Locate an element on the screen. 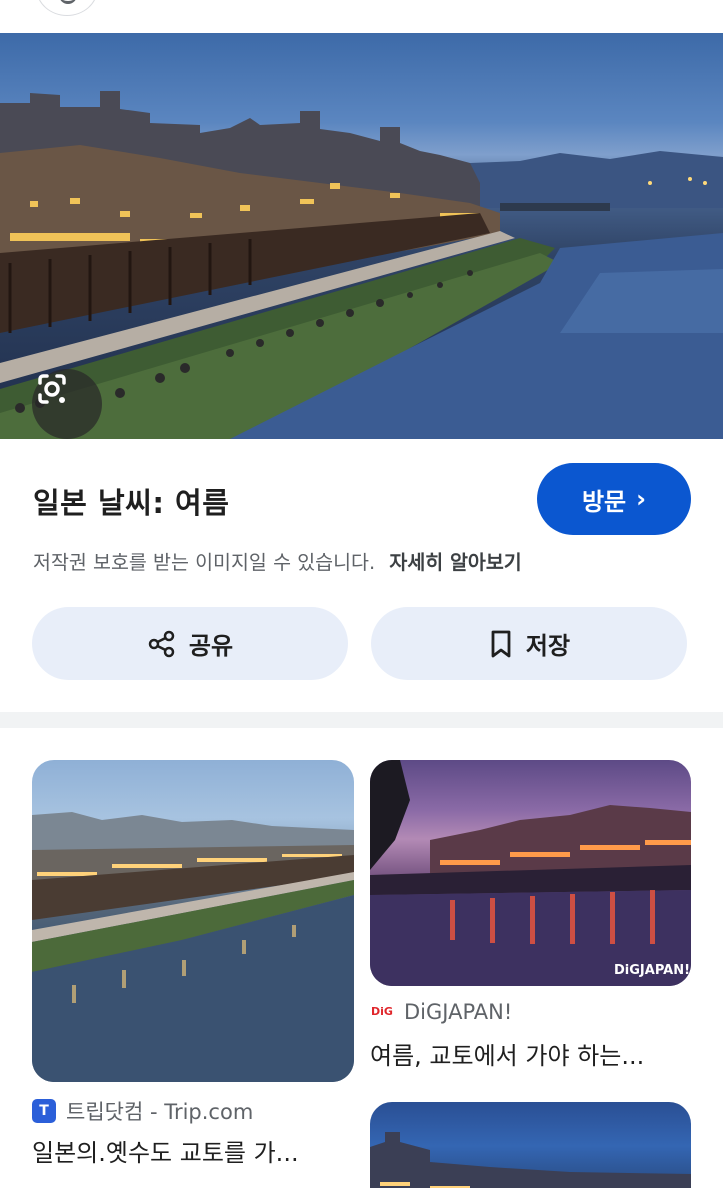 The height and width of the screenshot is (1200, 723). bookmark-icon is located at coordinates (501, 643).